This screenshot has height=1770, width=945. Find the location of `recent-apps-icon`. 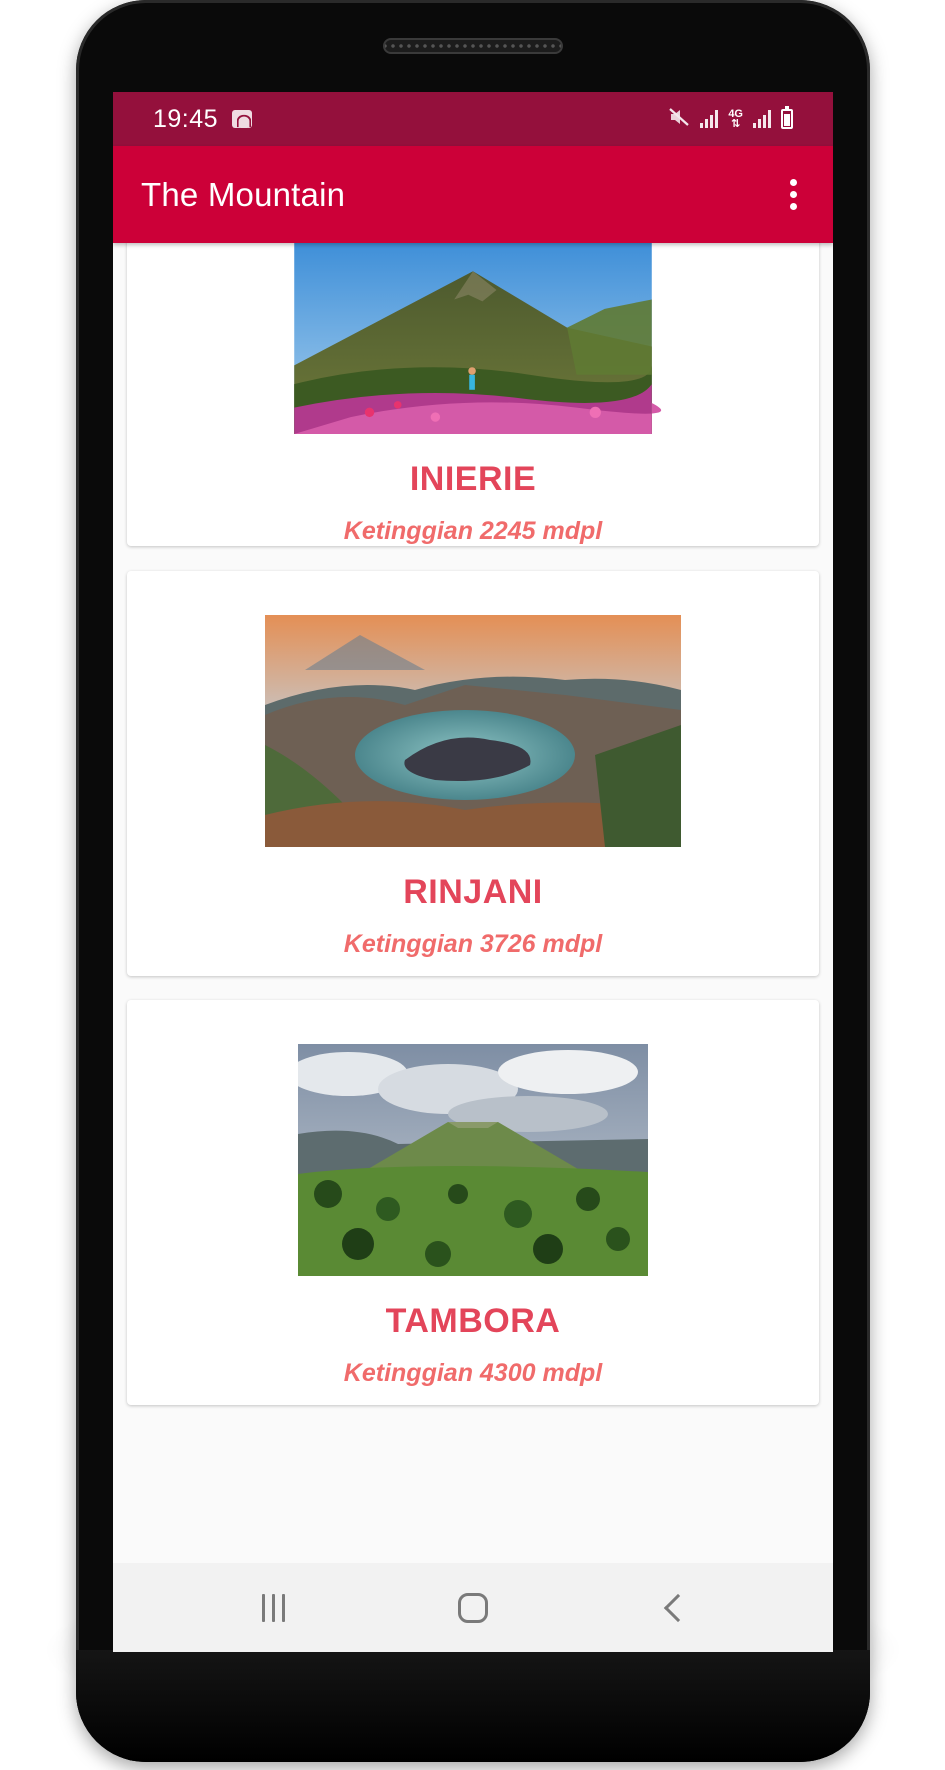

recent-apps-icon is located at coordinates (273, 1607).